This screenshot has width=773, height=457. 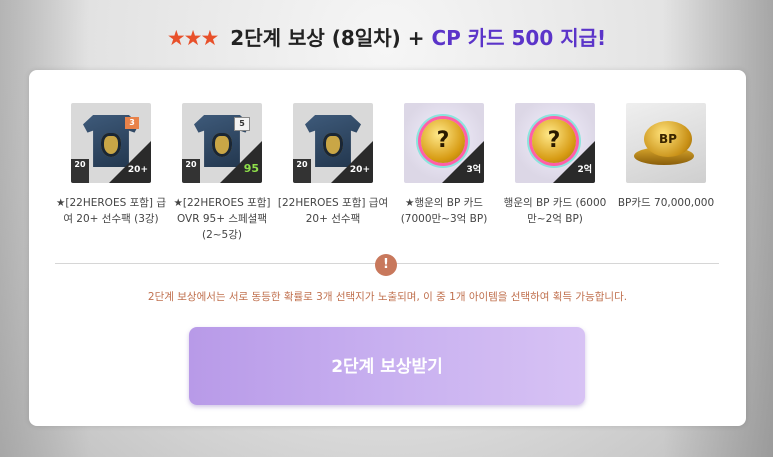 What do you see at coordinates (386, 265) in the screenshot?
I see `exclamation-icon: !` at bounding box center [386, 265].